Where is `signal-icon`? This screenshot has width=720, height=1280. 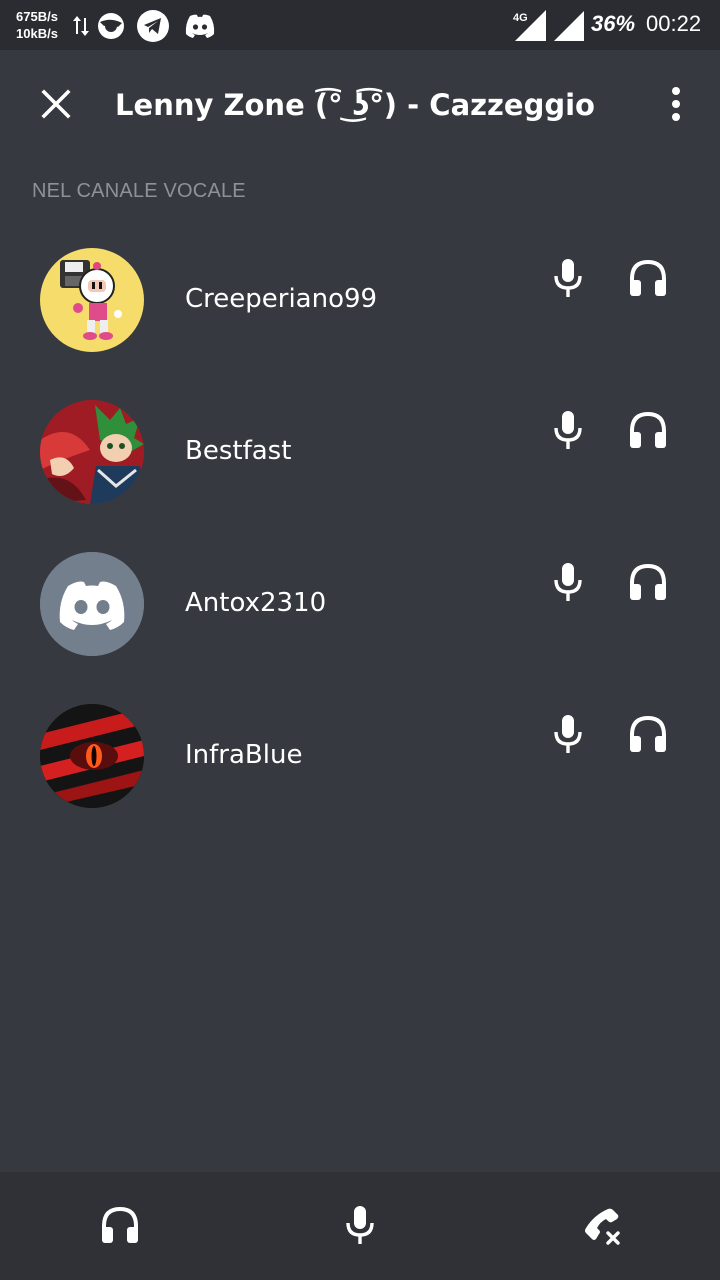
signal-icon is located at coordinates (569, 28).